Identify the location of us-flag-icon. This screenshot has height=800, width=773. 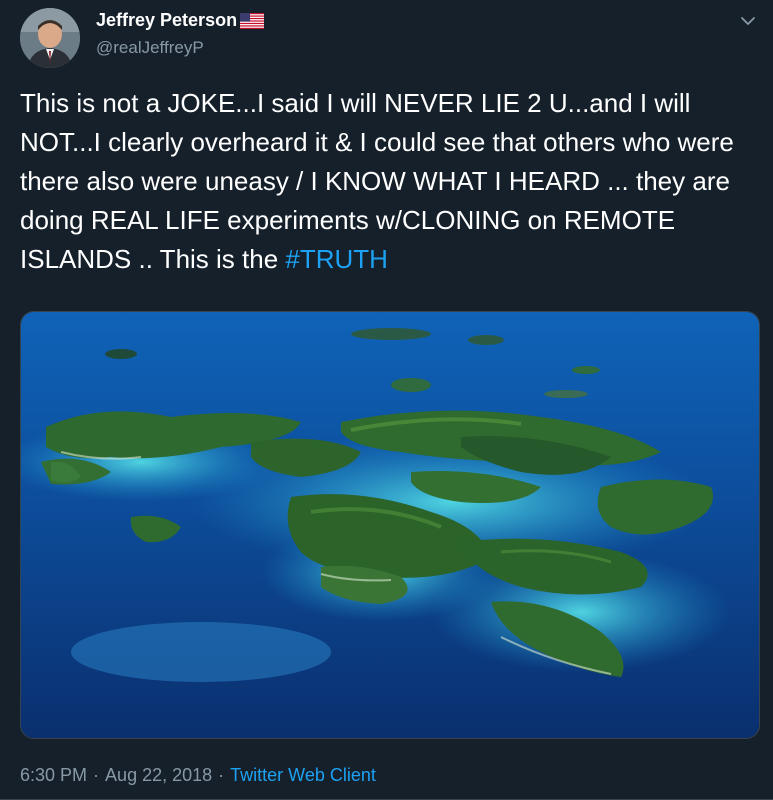
(252, 20).